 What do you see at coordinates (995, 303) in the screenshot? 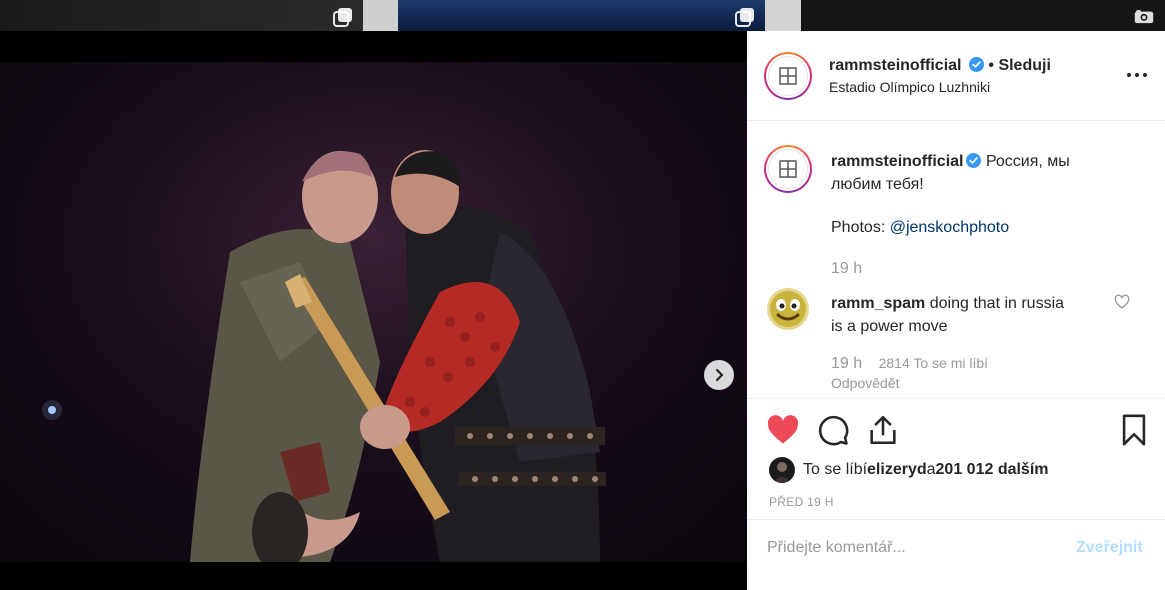
I see `comment-text-line1: doing that in russia` at bounding box center [995, 303].